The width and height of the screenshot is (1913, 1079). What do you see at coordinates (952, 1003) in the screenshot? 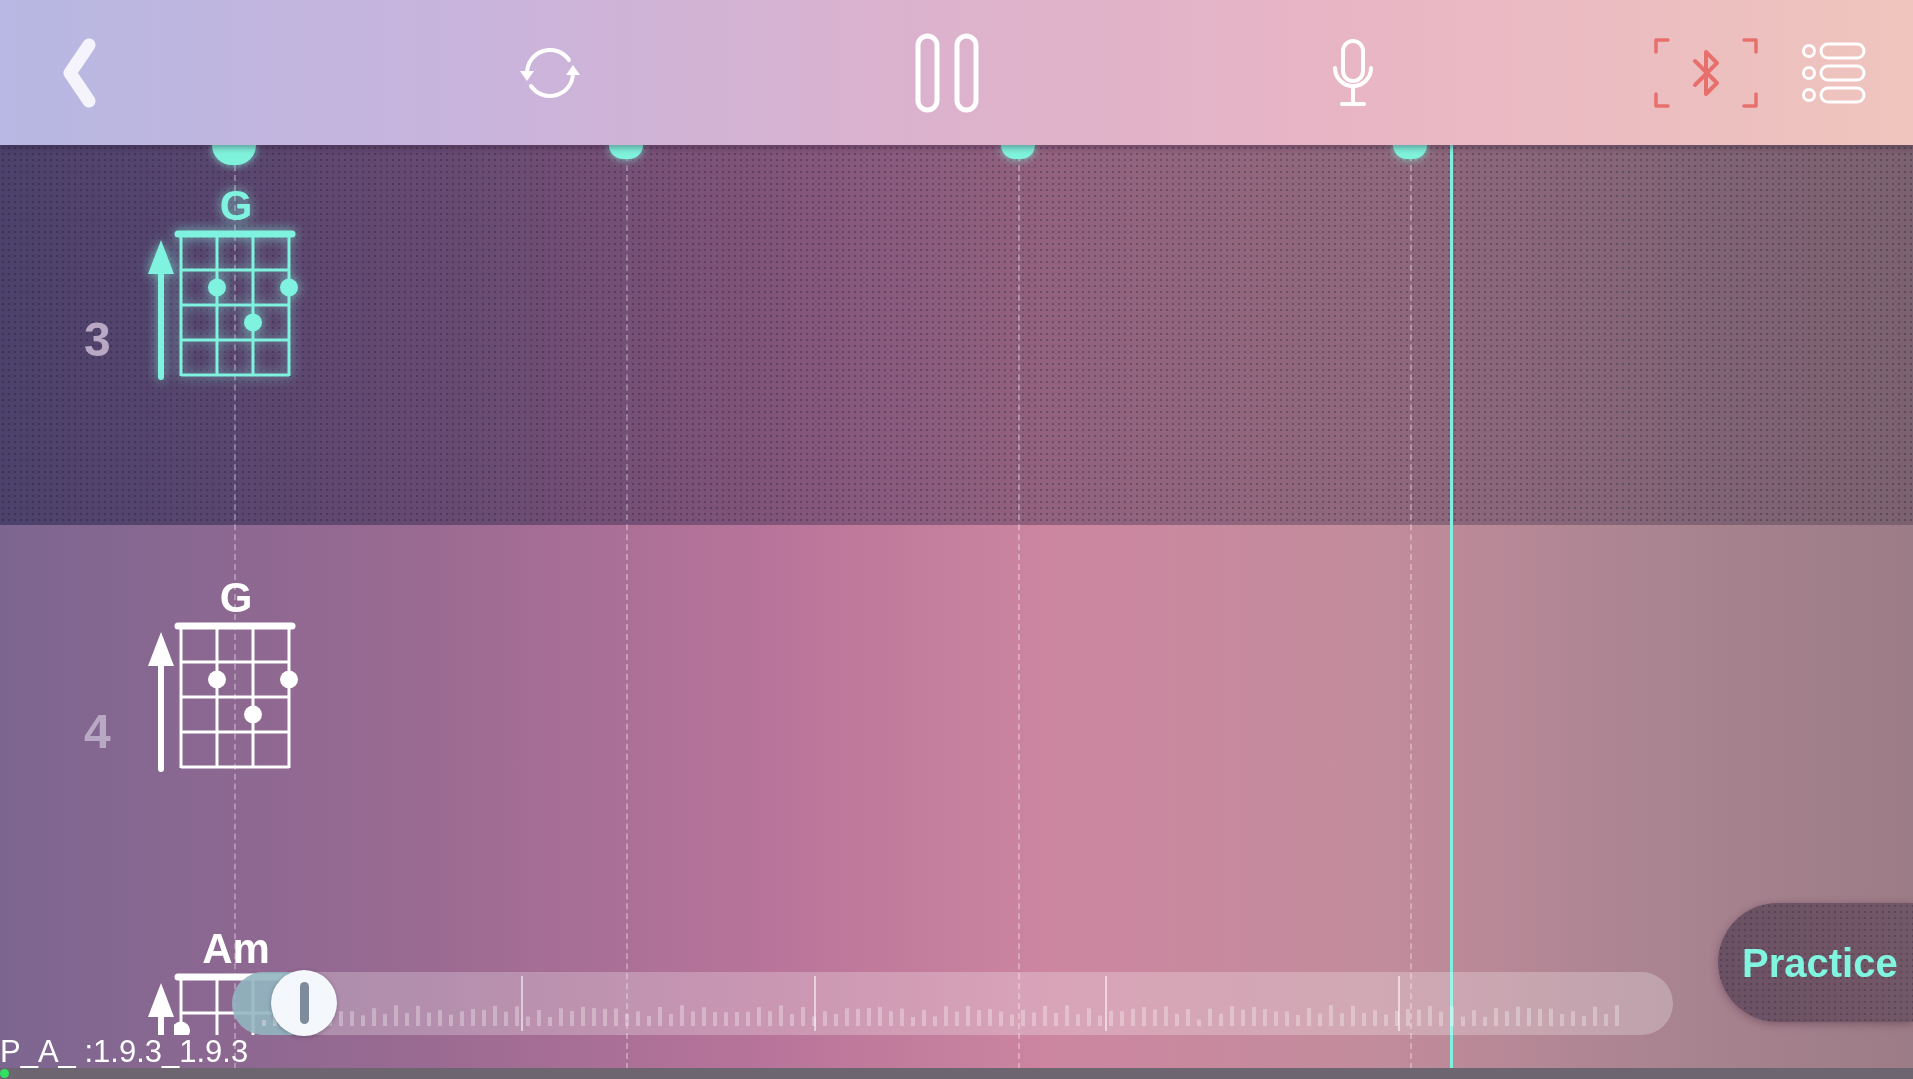
I see `progress-track` at bounding box center [952, 1003].